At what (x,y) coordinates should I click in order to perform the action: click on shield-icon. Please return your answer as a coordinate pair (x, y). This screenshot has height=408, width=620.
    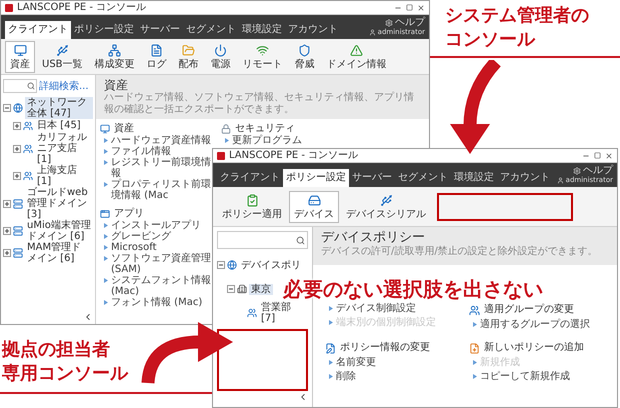
    Looking at the image, I should click on (305, 50).